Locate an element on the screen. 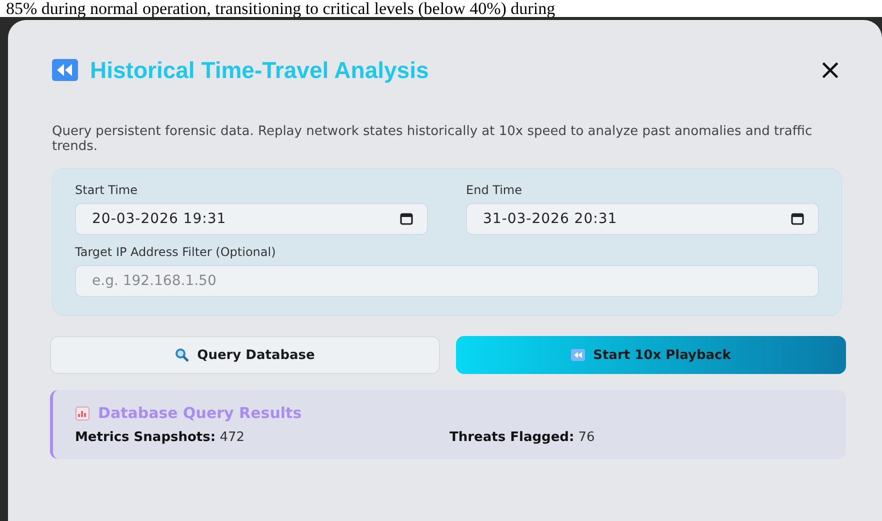 This screenshot has height=521, width=882. search-icon is located at coordinates (182, 355).